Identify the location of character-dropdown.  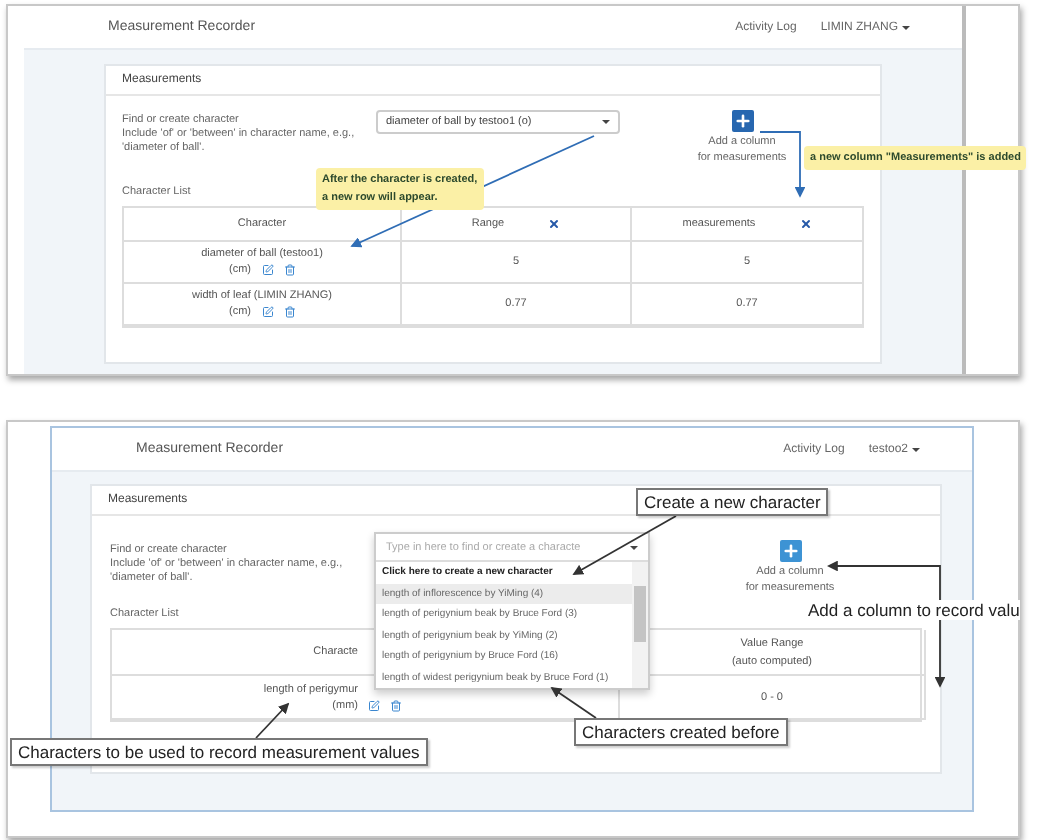
(512, 611).